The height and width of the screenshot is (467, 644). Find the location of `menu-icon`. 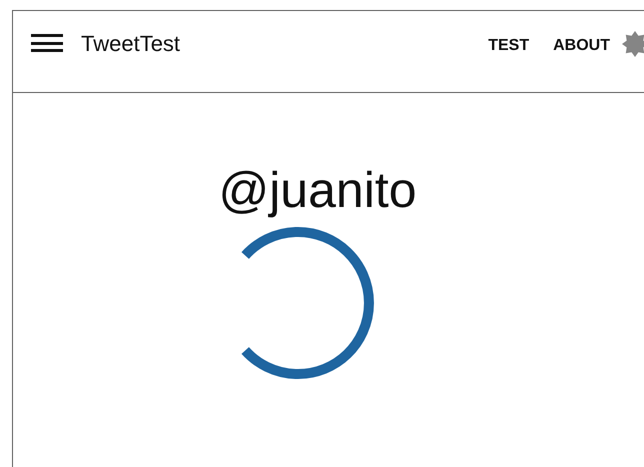

menu-icon is located at coordinates (47, 43).